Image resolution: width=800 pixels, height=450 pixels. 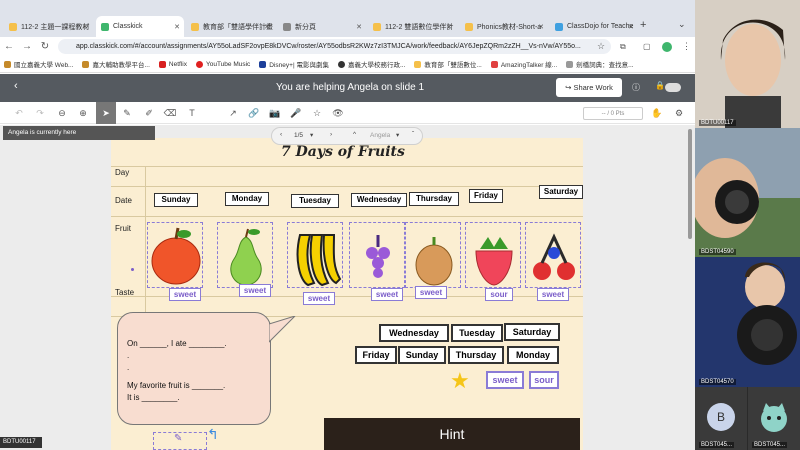 I want to click on settings-icon: ⚙, so click(x=679, y=113).